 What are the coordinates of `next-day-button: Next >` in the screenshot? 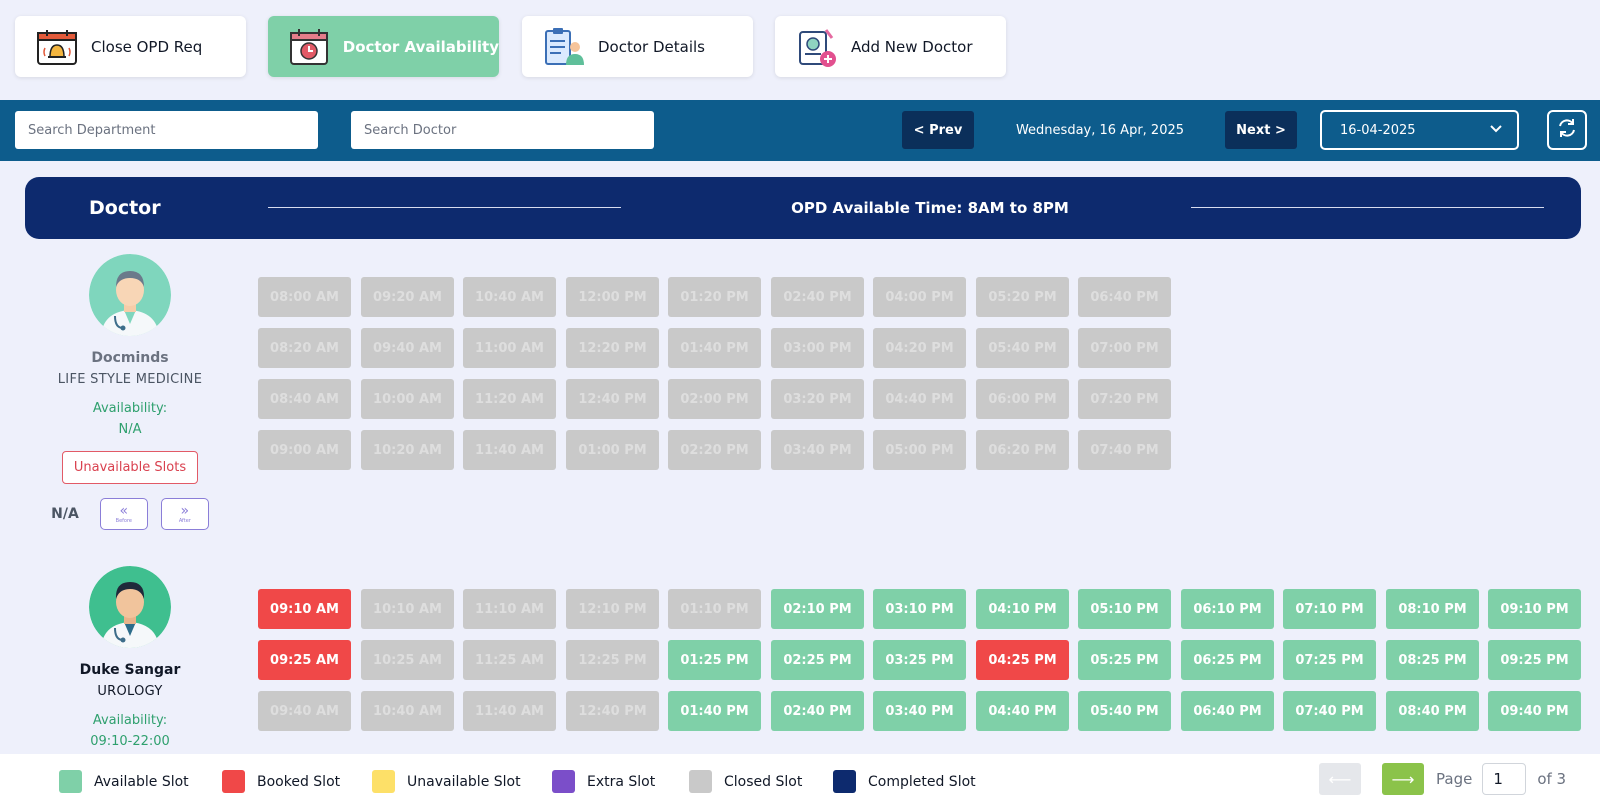 It's located at (1261, 130).